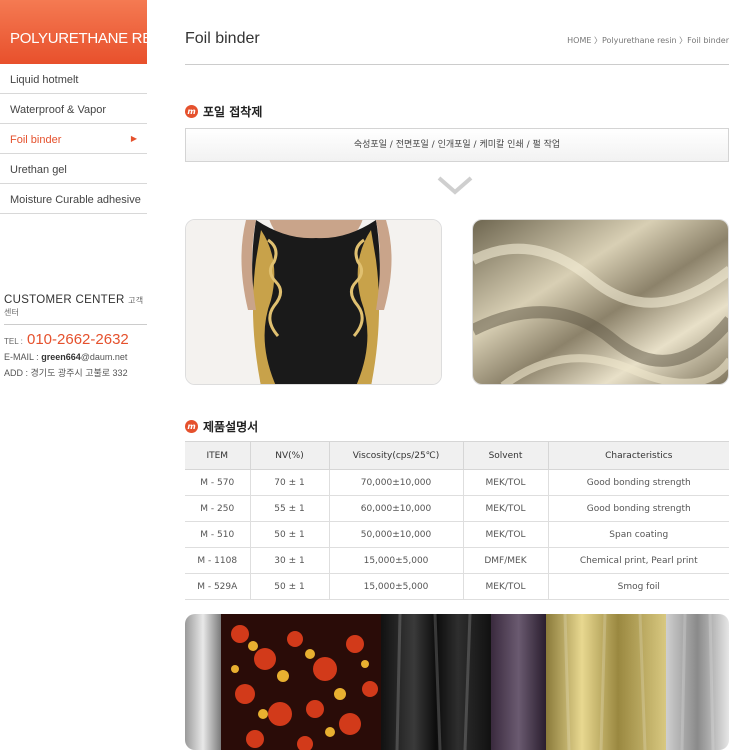  I want to click on phone-line: TEL : 010-2662-2632, so click(75, 339).